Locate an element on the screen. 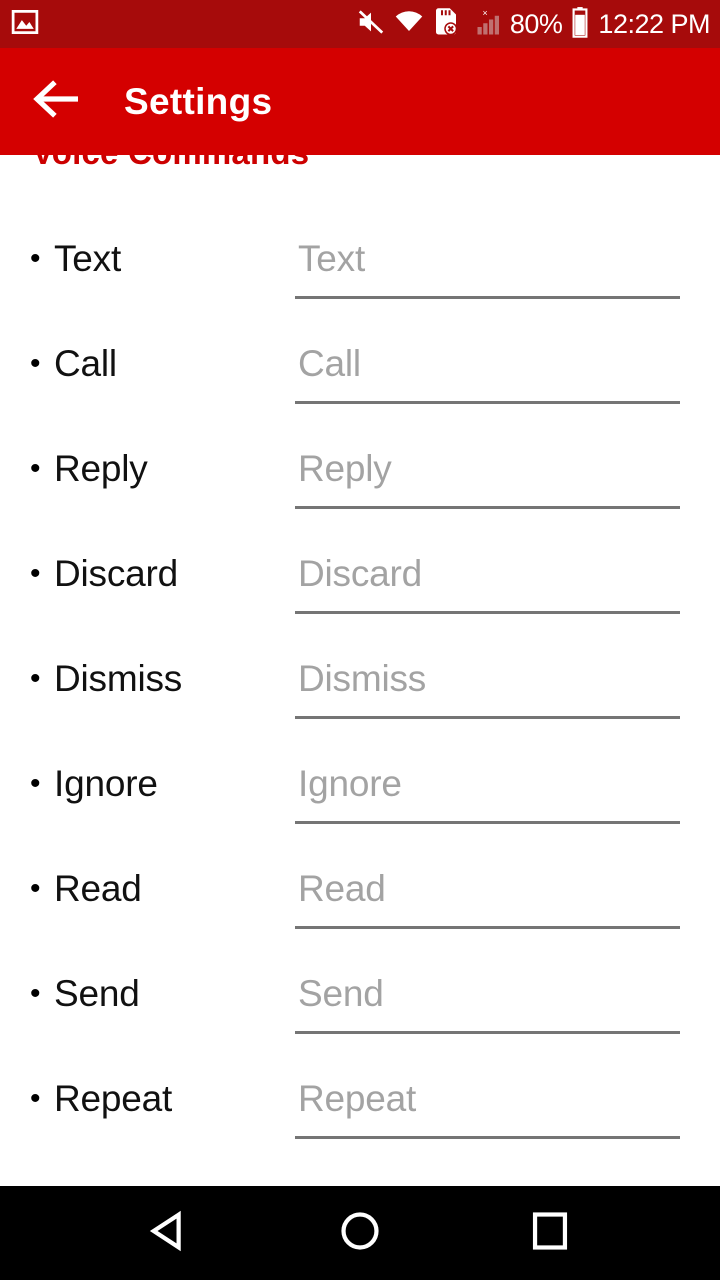  command-label: Send is located at coordinates (97, 993).